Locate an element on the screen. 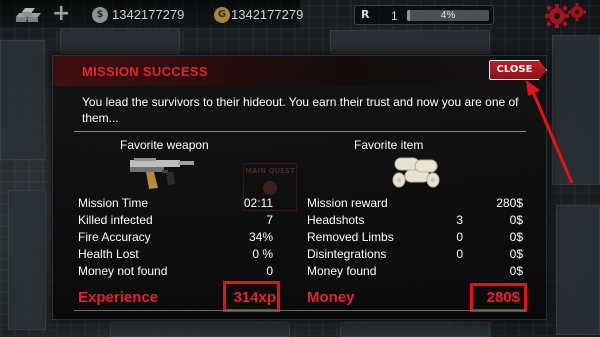  silver-coin-icon: $ is located at coordinates (100, 15).